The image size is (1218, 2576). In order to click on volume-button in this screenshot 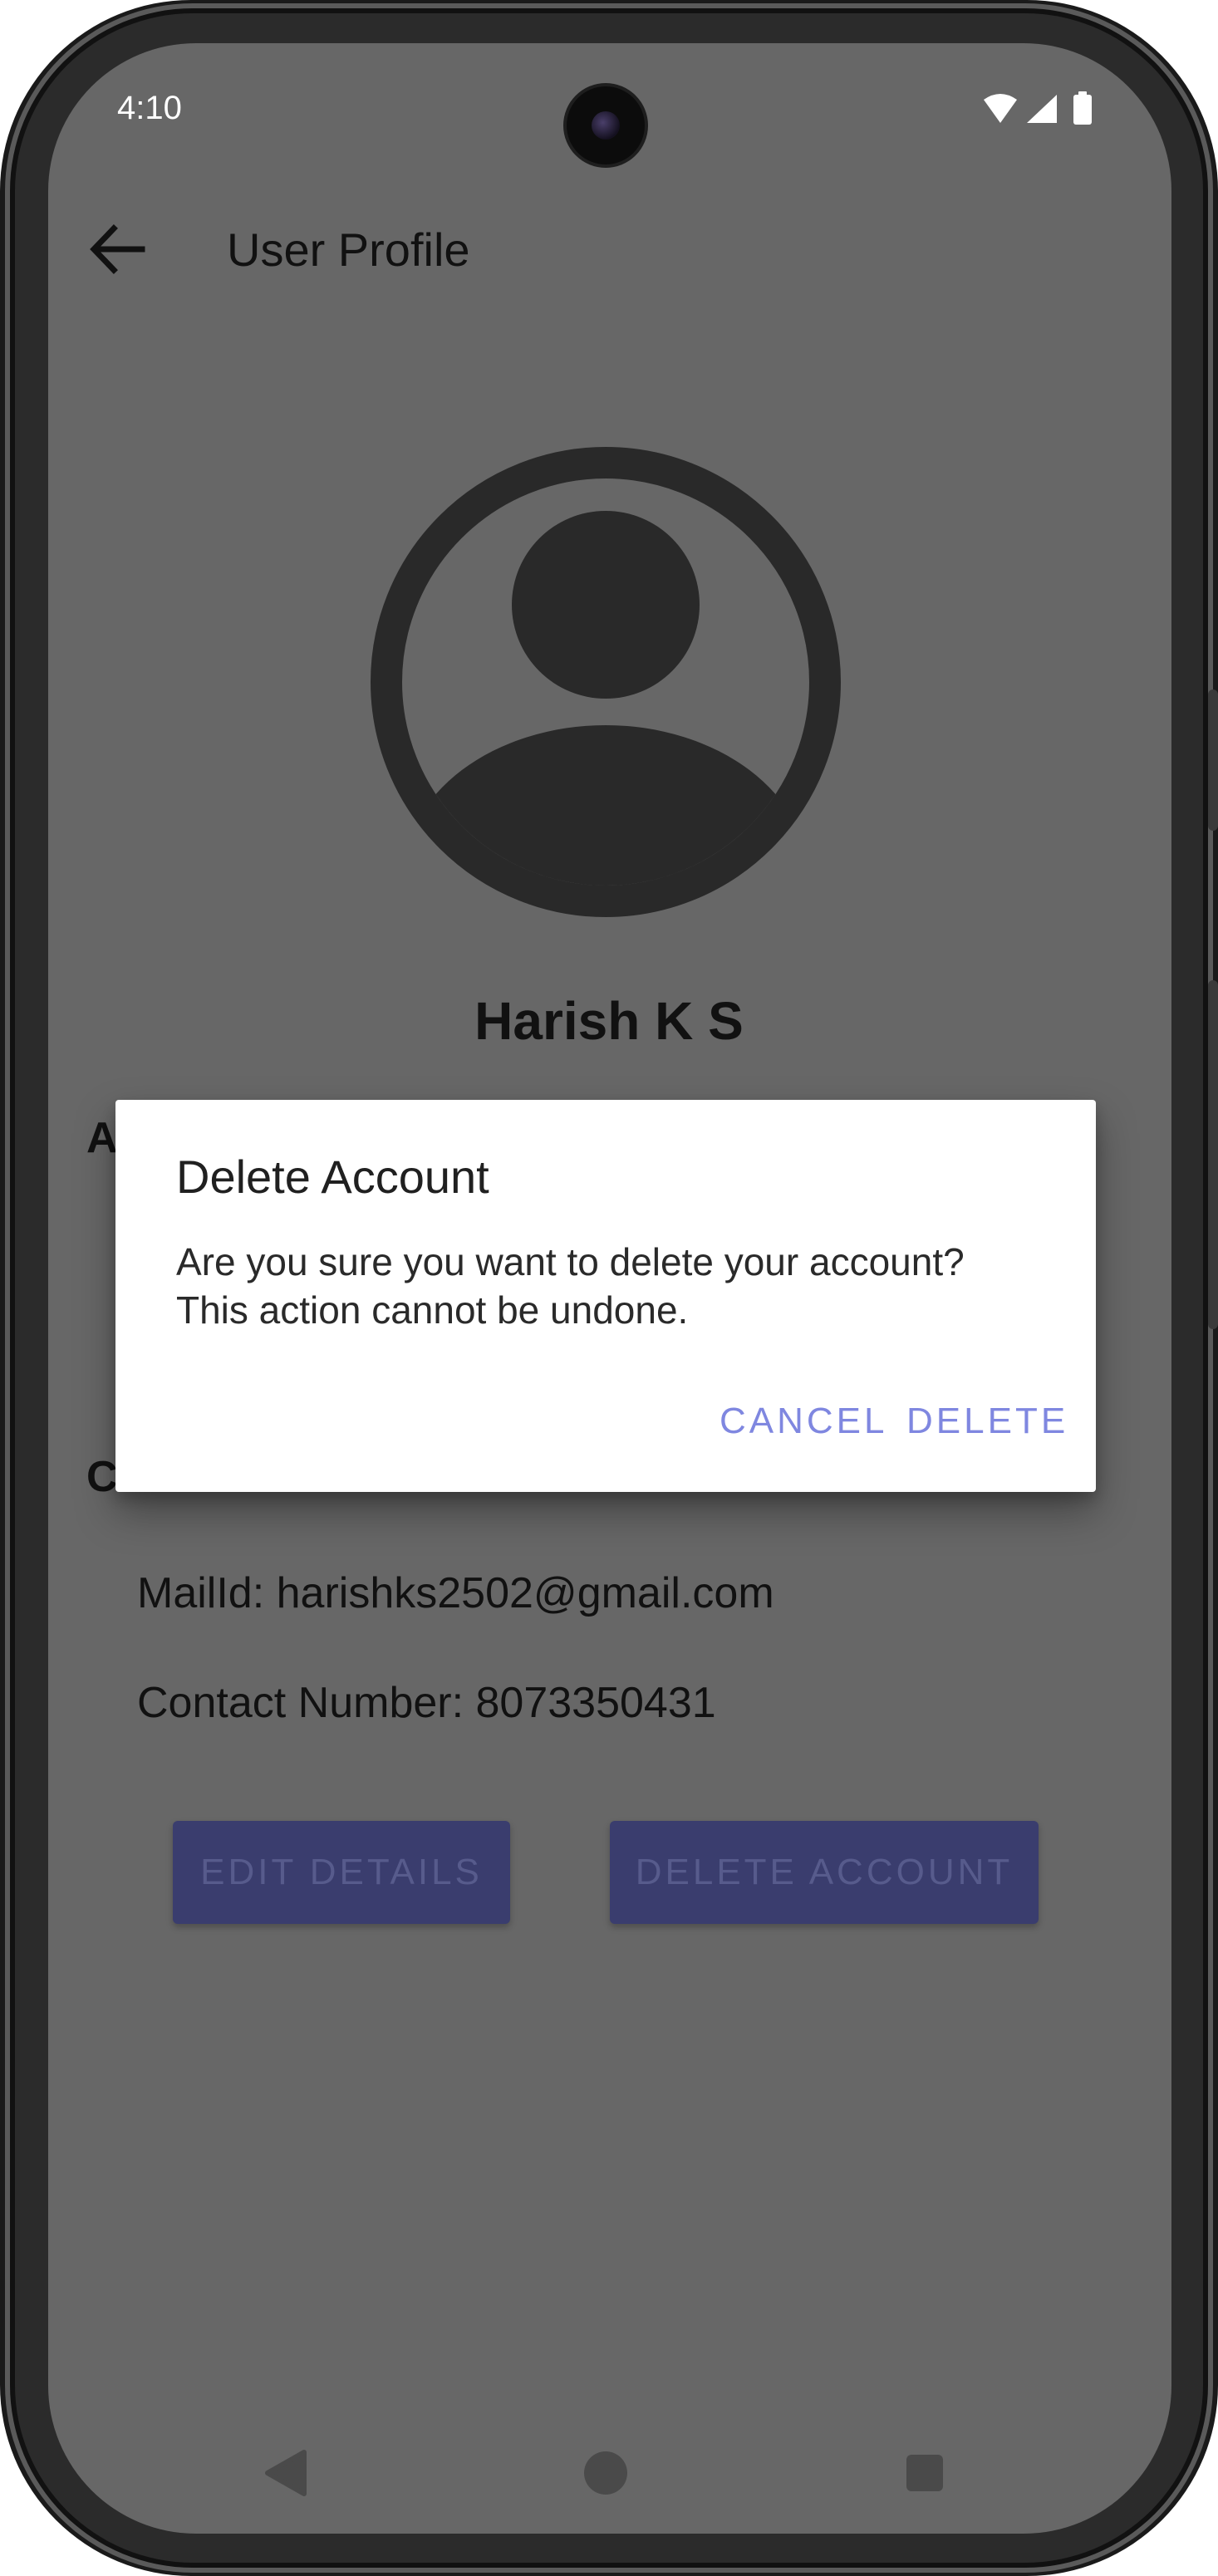, I will do `click(1213, 760)`.